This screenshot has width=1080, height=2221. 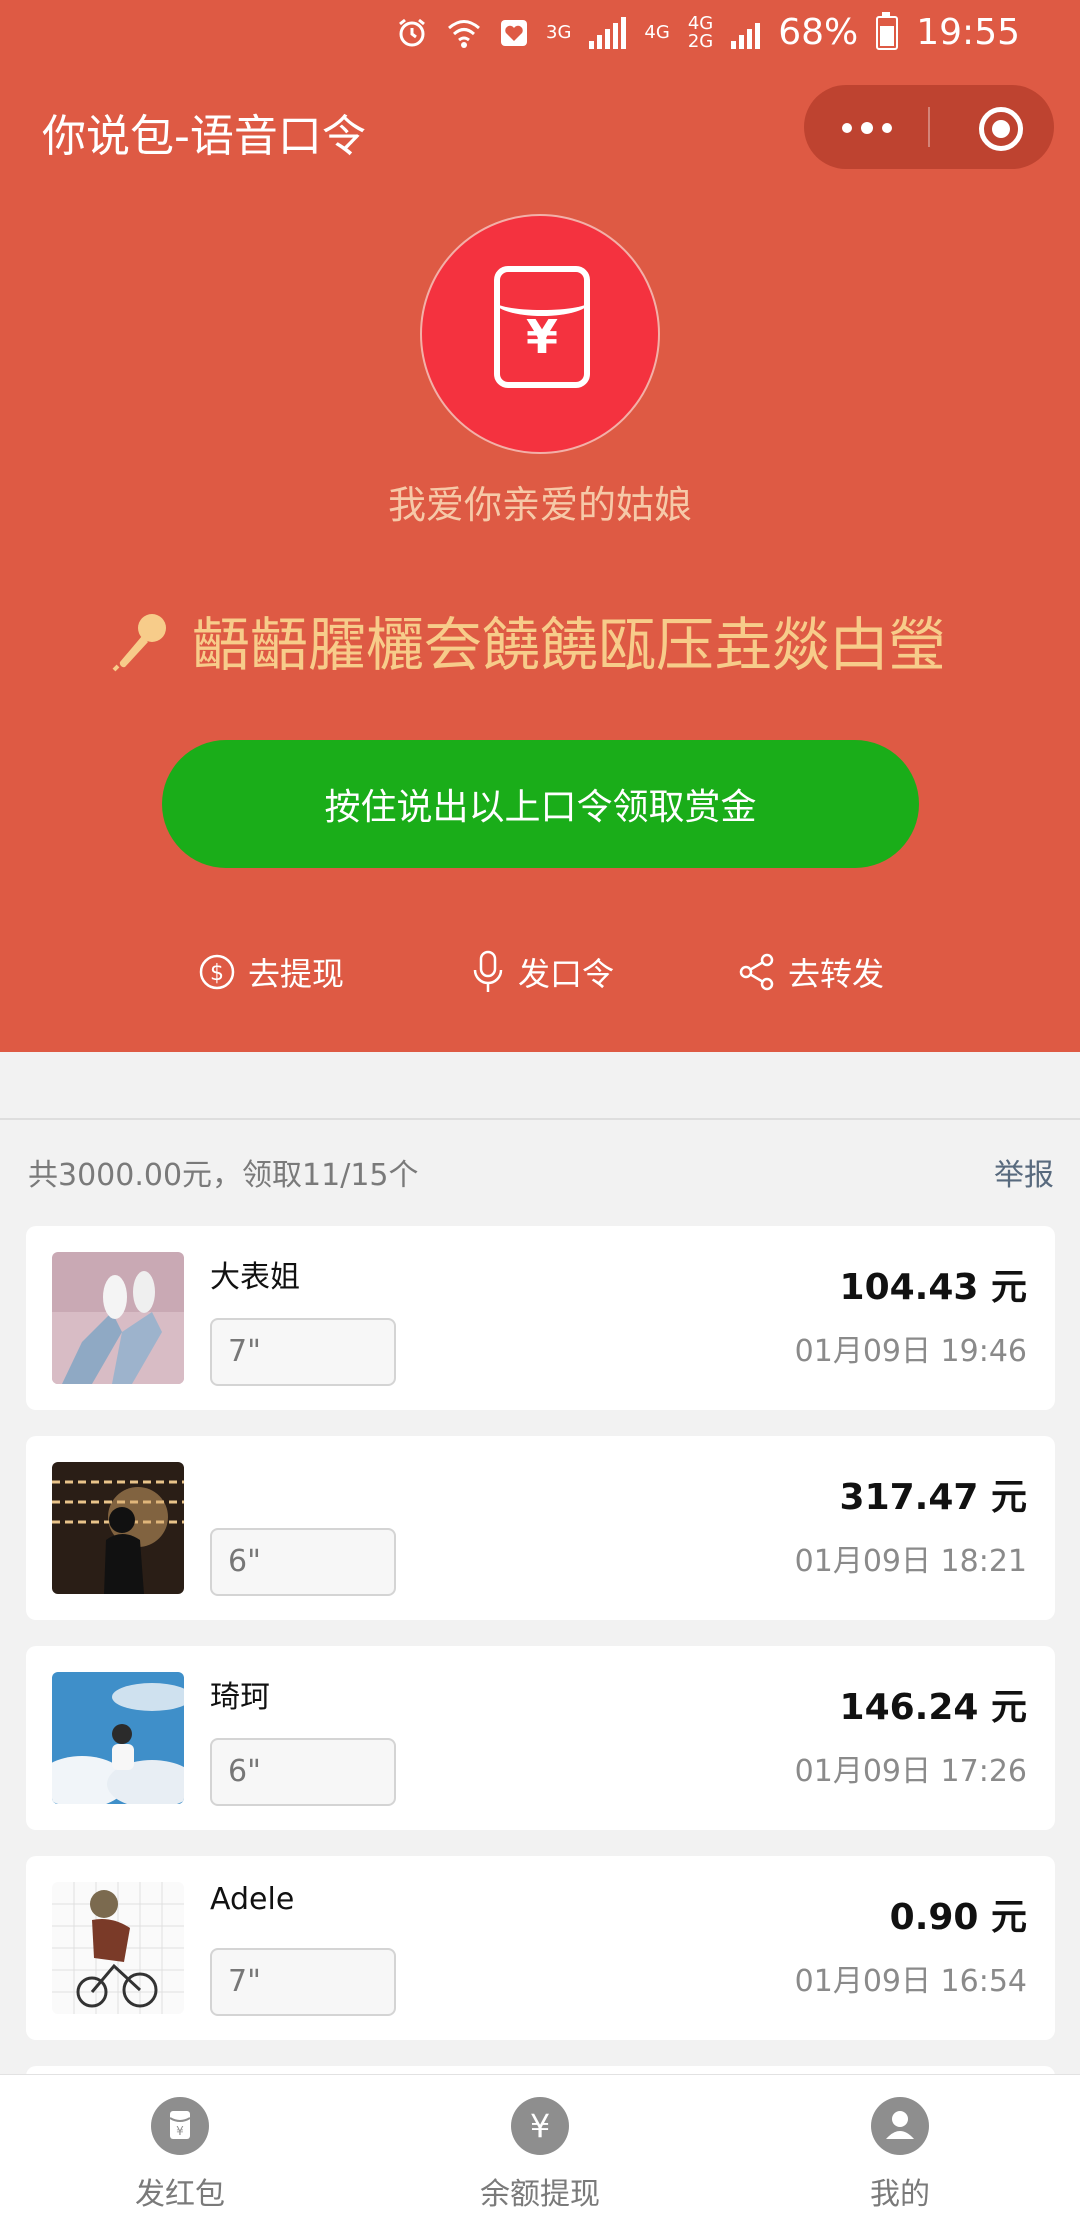 I want to click on wifi-icon, so click(x=464, y=33).